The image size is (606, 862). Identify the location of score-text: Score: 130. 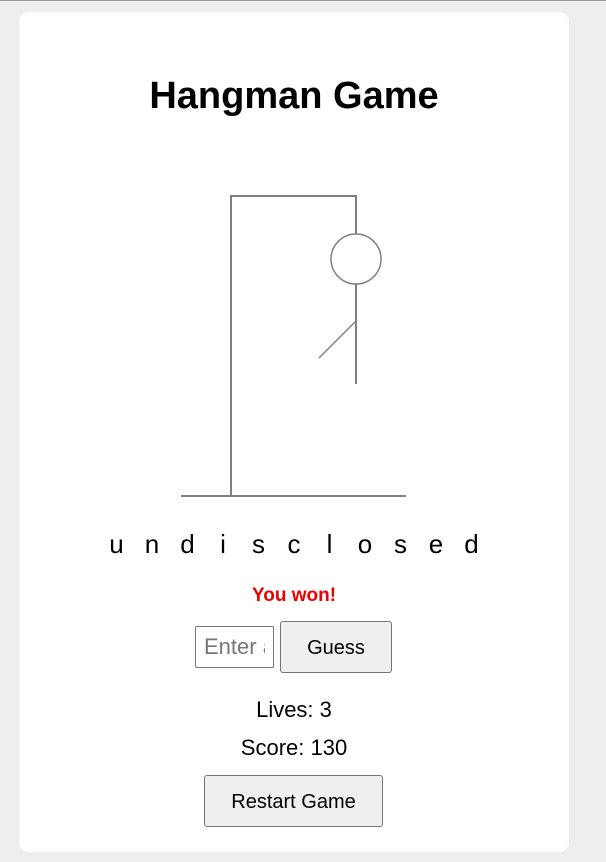
(294, 747).